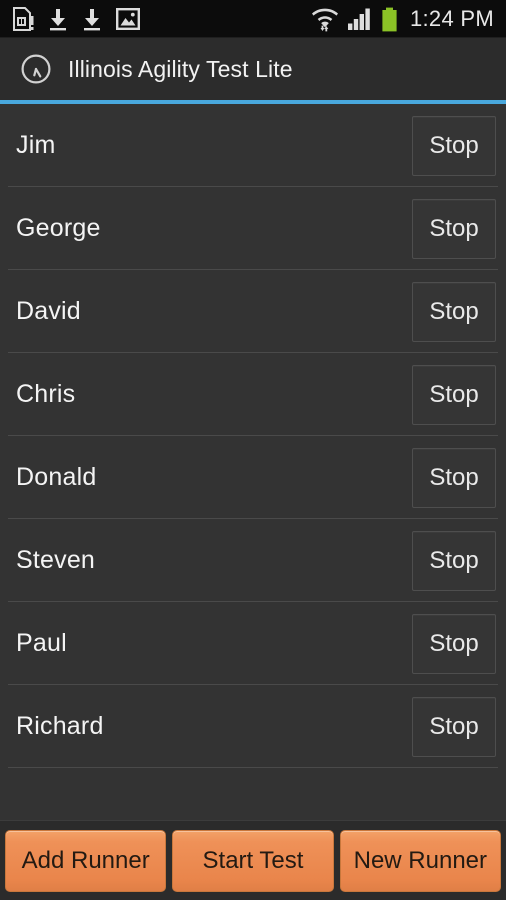  What do you see at coordinates (56, 477) in the screenshot?
I see `runner-name: Donald` at bounding box center [56, 477].